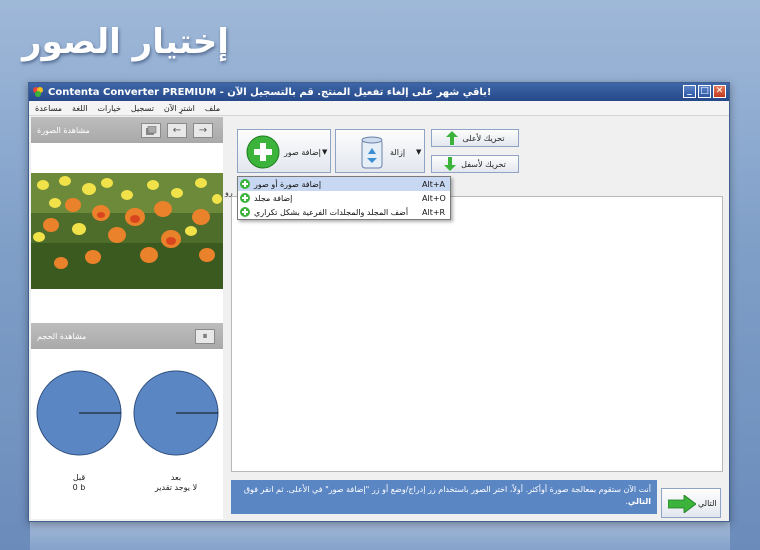 The width and height of the screenshot is (760, 550). Describe the element at coordinates (302, 152) in the screenshot. I see `add-images-label: إضافة صور` at that location.